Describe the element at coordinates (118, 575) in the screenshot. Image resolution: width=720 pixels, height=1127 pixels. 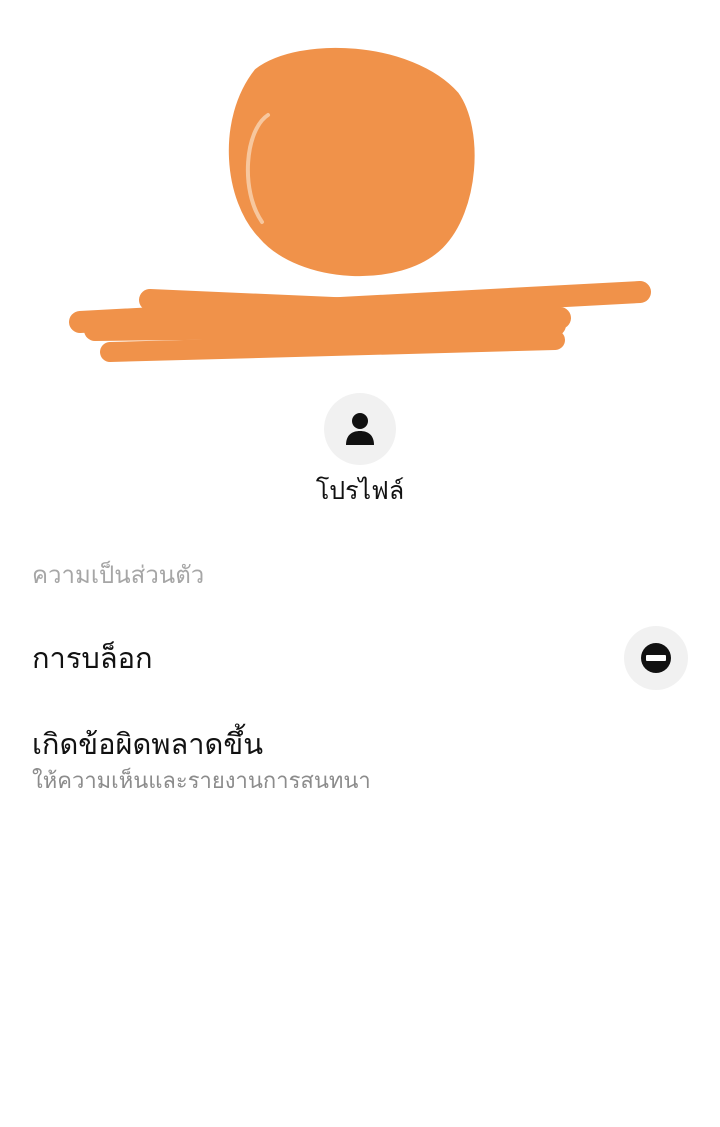
I see `section-title-privacy: ความเป็นส่วนตัว` at that location.